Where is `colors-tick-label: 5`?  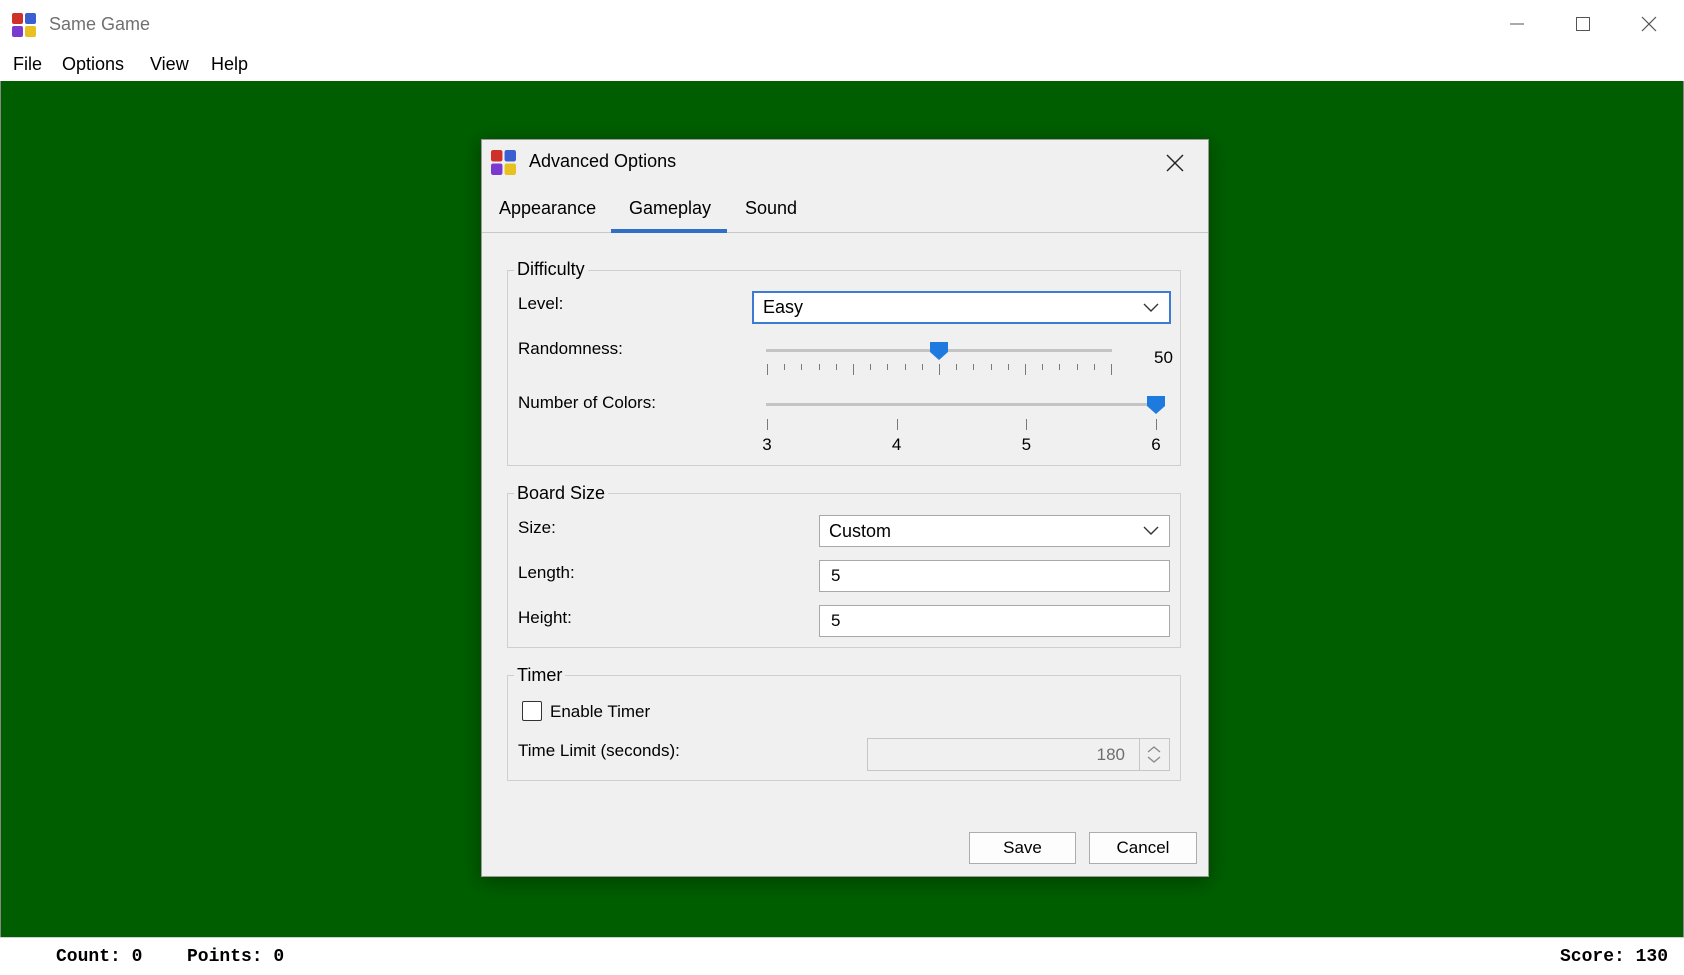 colors-tick-label: 5 is located at coordinates (1026, 444).